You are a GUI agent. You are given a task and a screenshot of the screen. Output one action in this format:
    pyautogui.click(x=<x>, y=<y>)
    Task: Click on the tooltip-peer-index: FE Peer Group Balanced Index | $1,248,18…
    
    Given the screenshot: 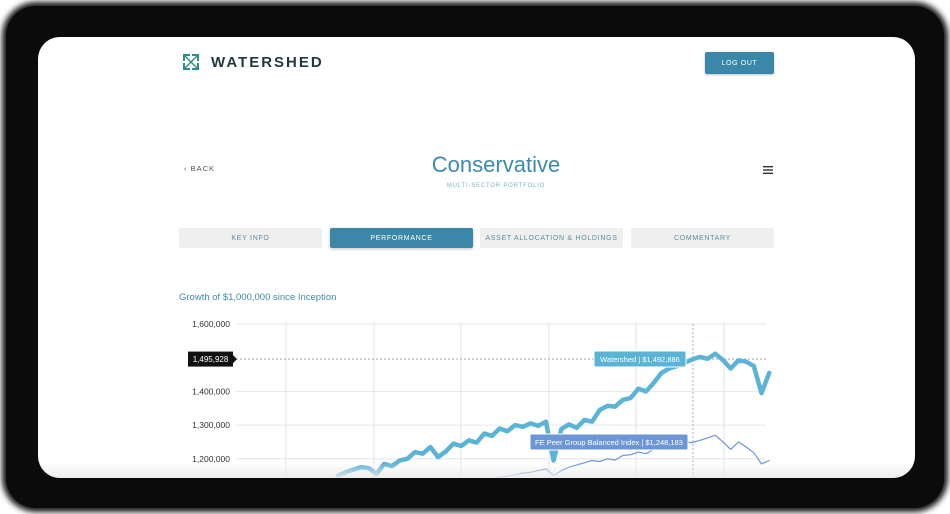 What is the action you would take?
    pyautogui.click(x=609, y=442)
    